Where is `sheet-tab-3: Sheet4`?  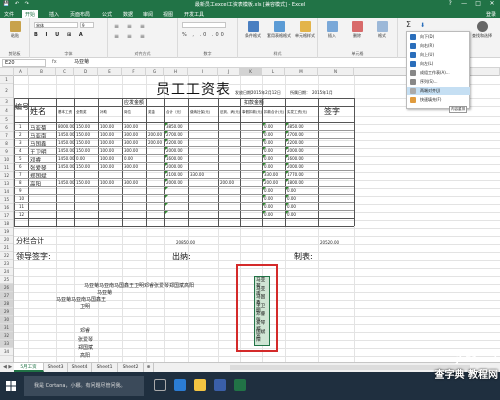
sheet-tab-3: Sheet4 is located at coordinates (80, 367).